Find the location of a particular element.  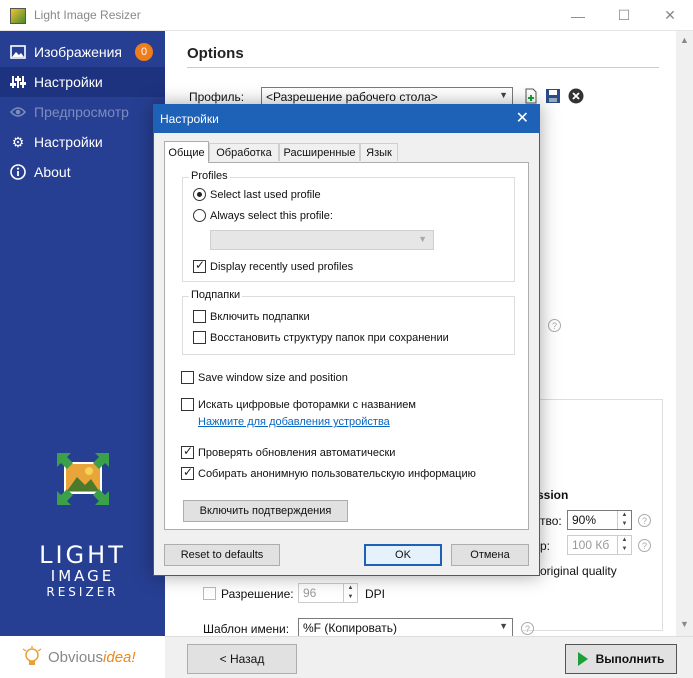

back-button: < Назад is located at coordinates (242, 659).